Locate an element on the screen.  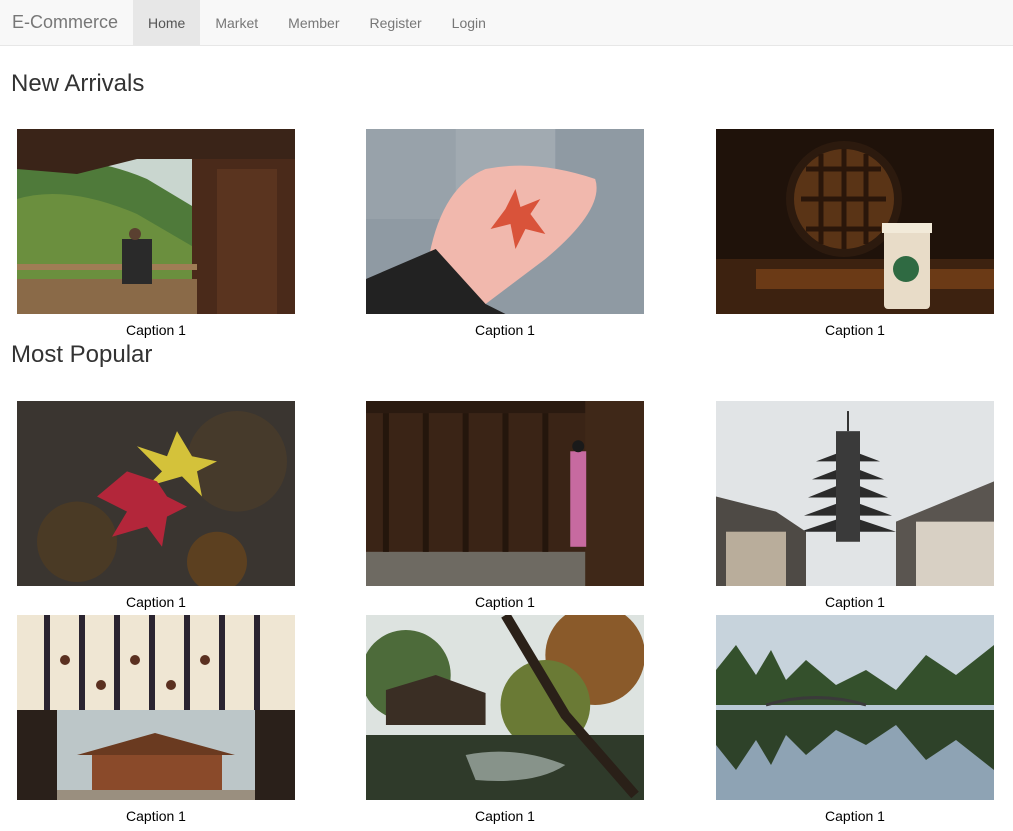
new-arrivals-heading: New Arrivals is located at coordinates (78, 83).